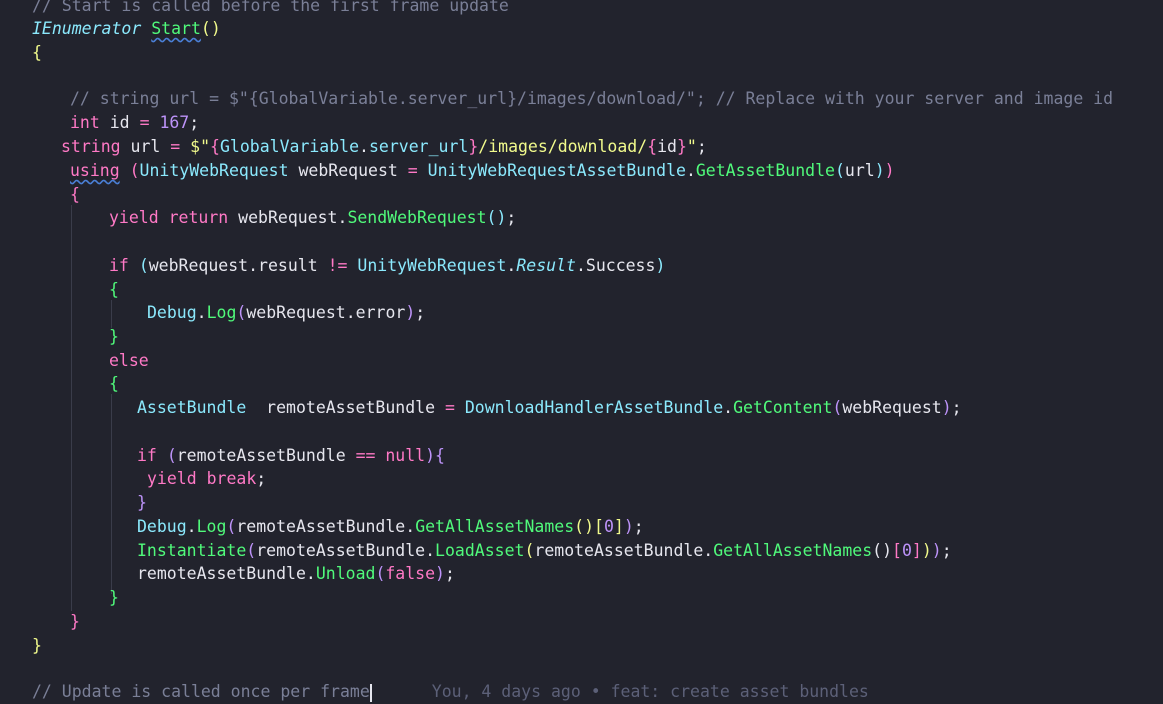 This screenshot has height=704, width=1163. I want to click on code-token: ], so click(618, 526).